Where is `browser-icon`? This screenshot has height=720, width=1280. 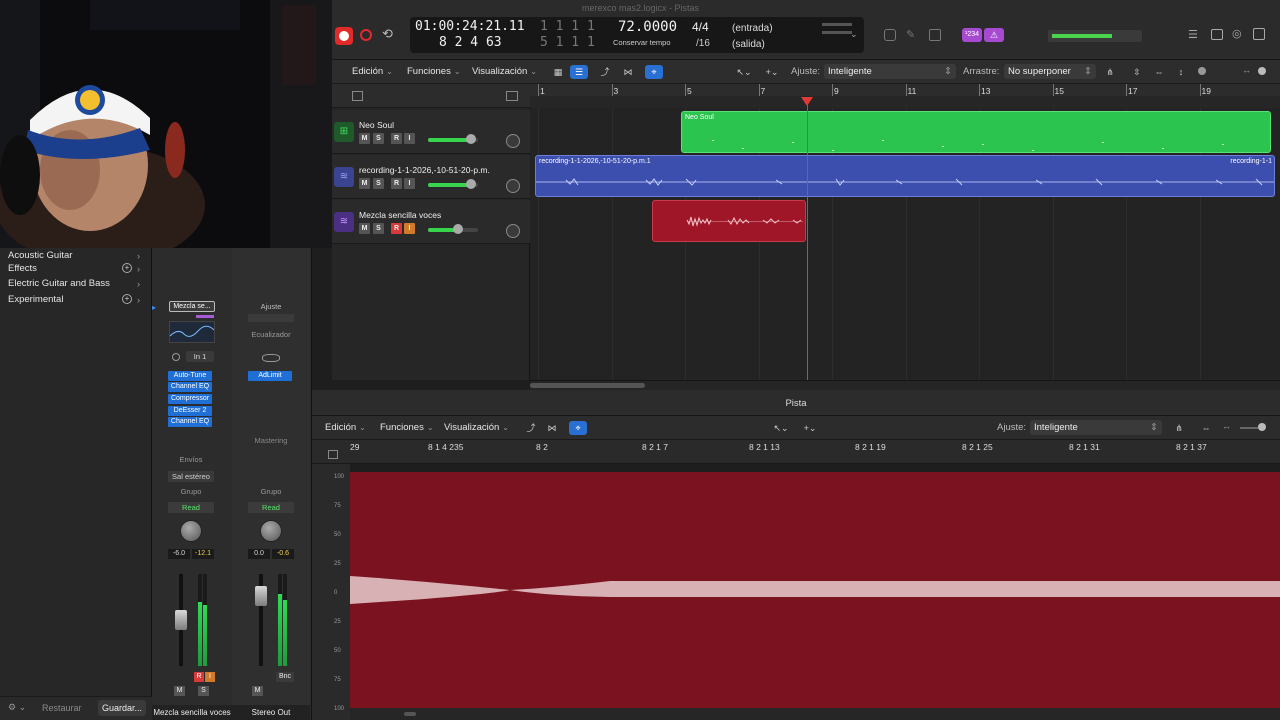
browser-icon is located at coordinates (1259, 34).